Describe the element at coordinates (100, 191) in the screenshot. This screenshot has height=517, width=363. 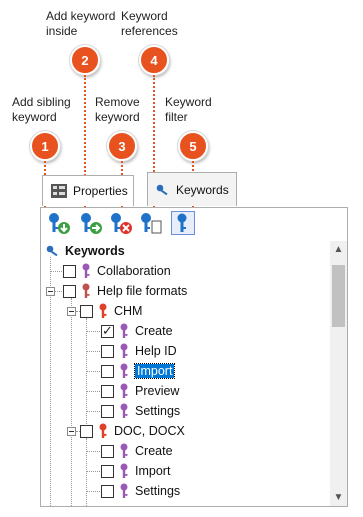
I see `tab-properties-label: Properties` at that location.